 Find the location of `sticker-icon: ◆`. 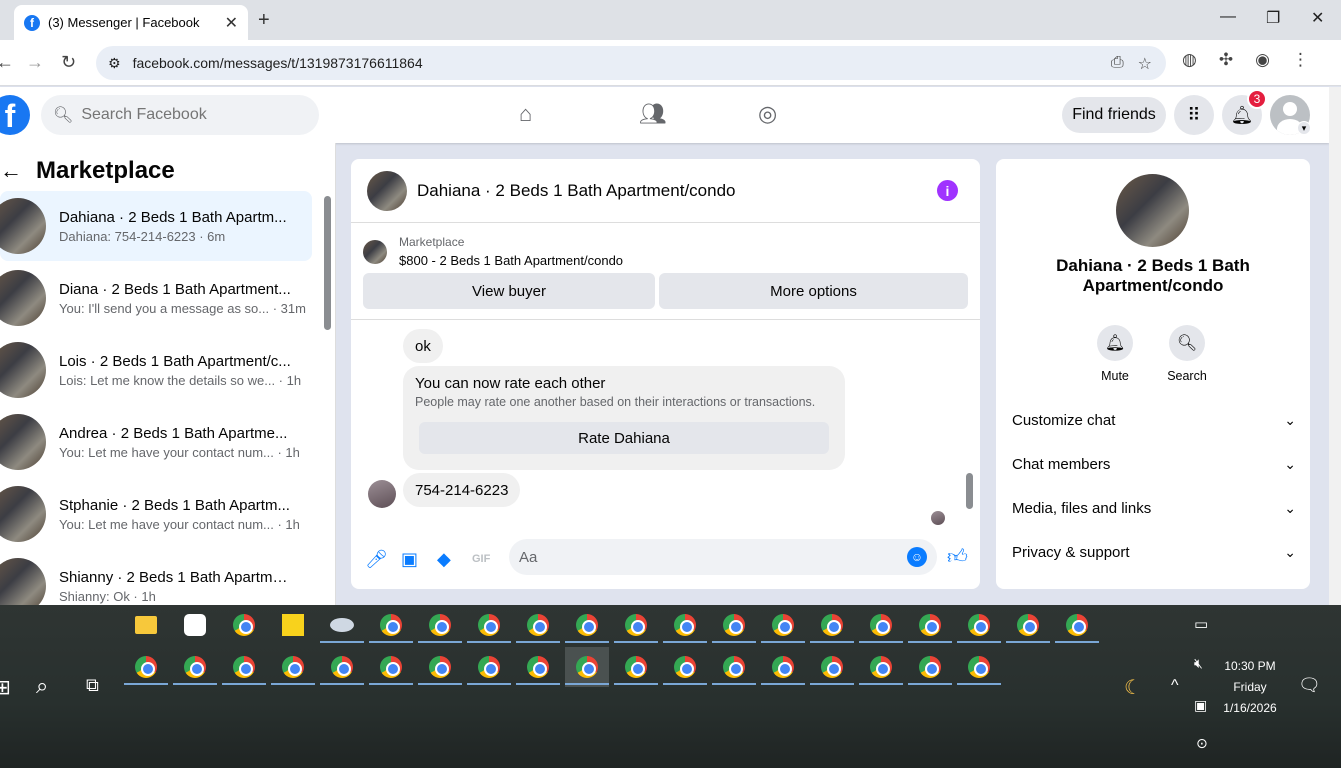

sticker-icon: ◆ is located at coordinates (444, 559).